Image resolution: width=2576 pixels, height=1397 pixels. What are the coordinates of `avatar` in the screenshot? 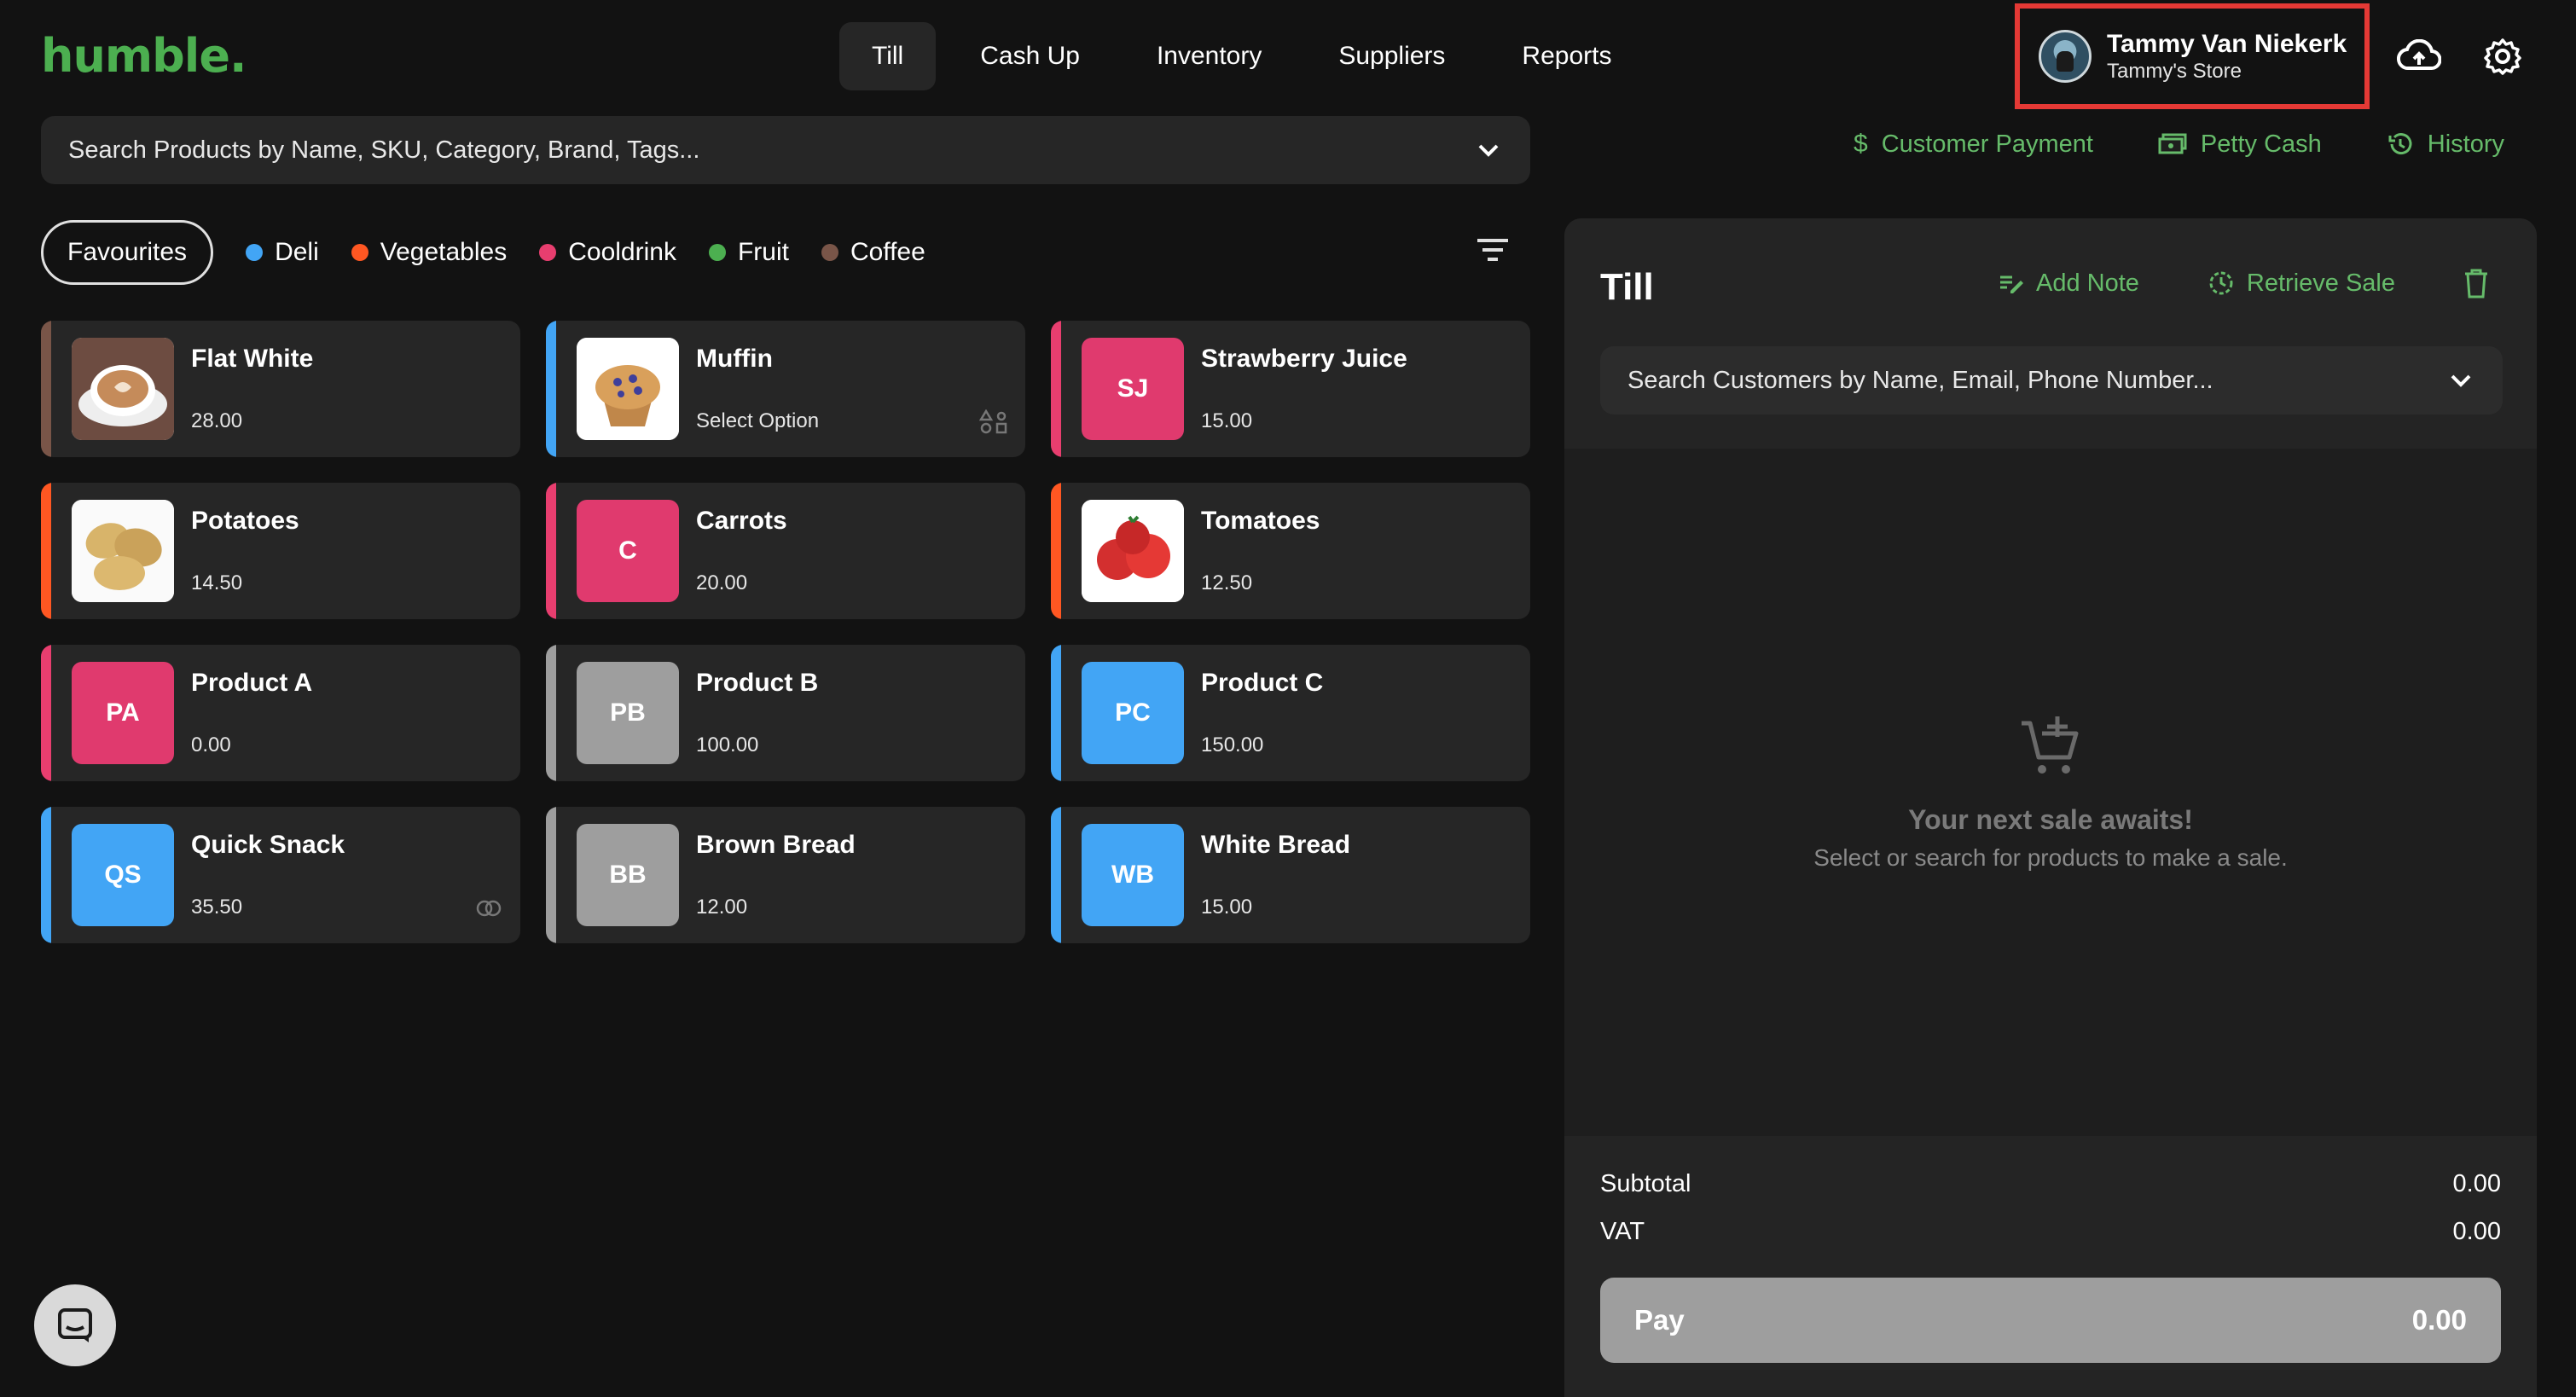 It's located at (2065, 56).